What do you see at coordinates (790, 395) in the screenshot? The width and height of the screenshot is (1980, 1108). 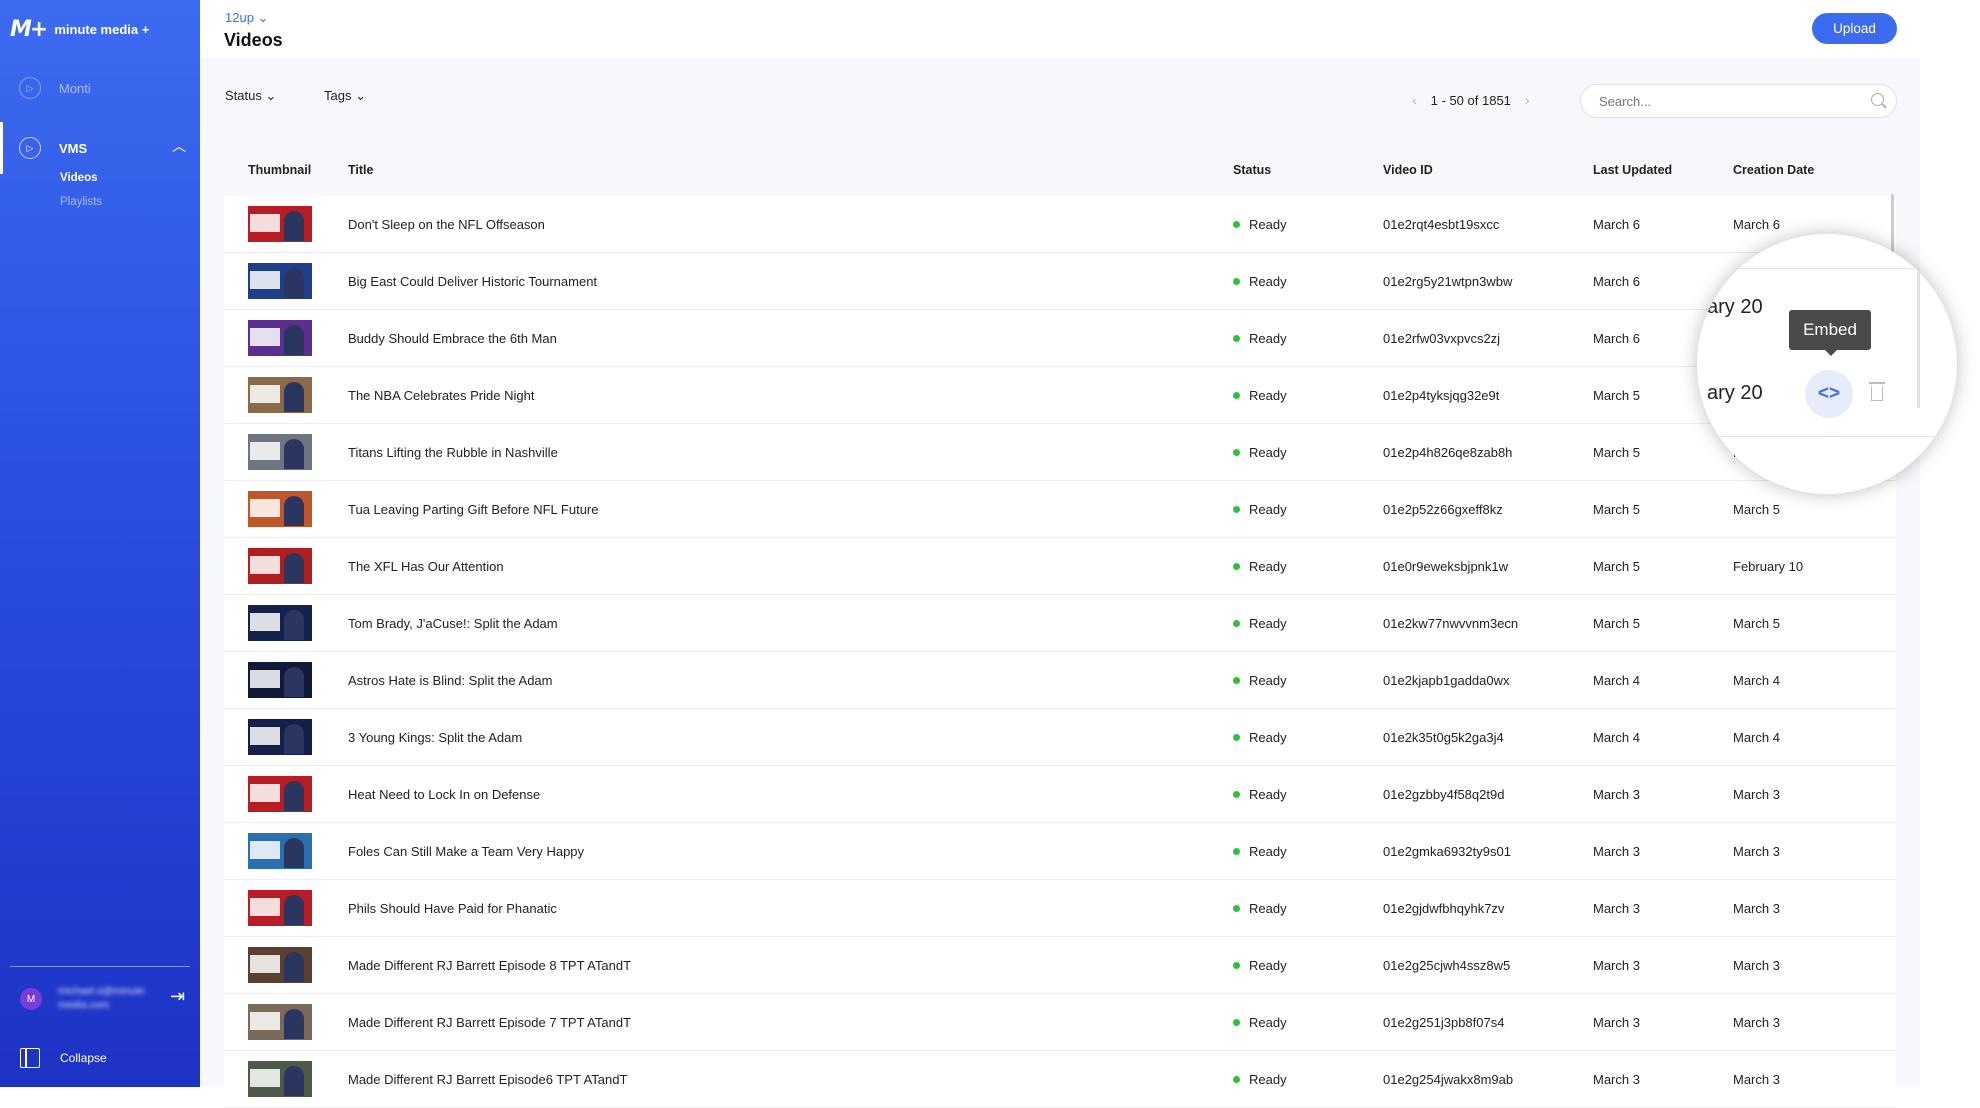 I see `video-title: The NBA Celebrates Pride Night` at bounding box center [790, 395].